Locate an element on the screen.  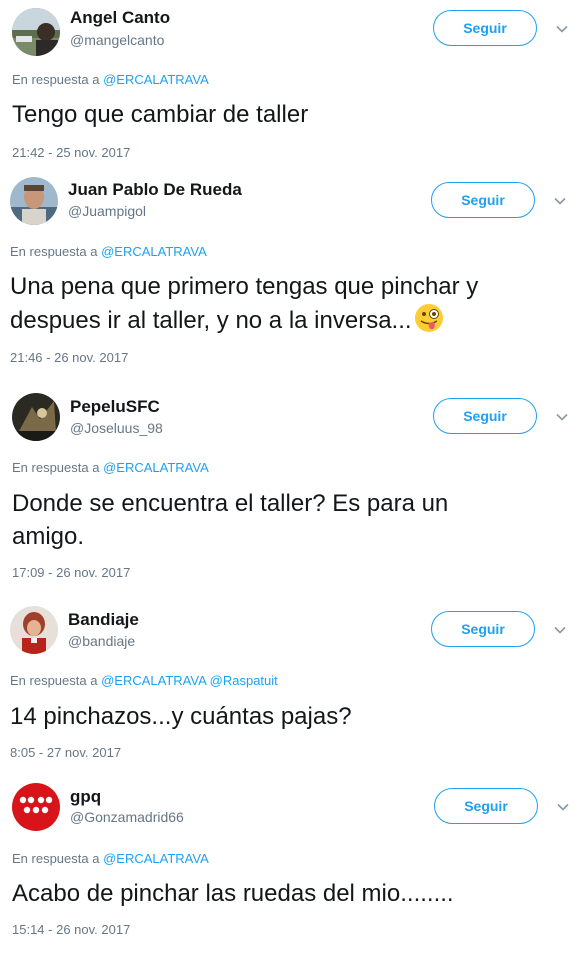
display-name: PepeluSFC is located at coordinates (115, 407).